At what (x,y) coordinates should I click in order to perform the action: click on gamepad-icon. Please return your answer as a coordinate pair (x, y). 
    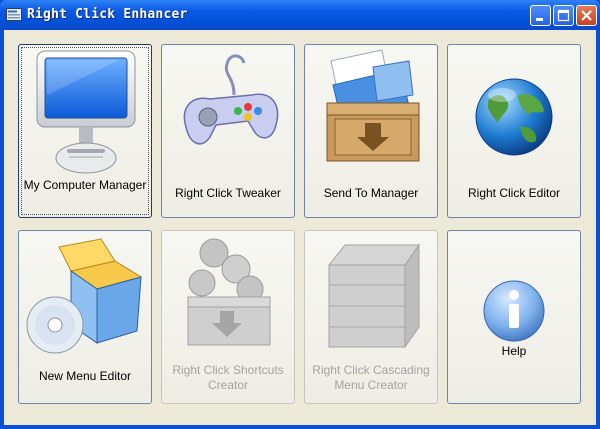
    Looking at the image, I should click on (231, 99).